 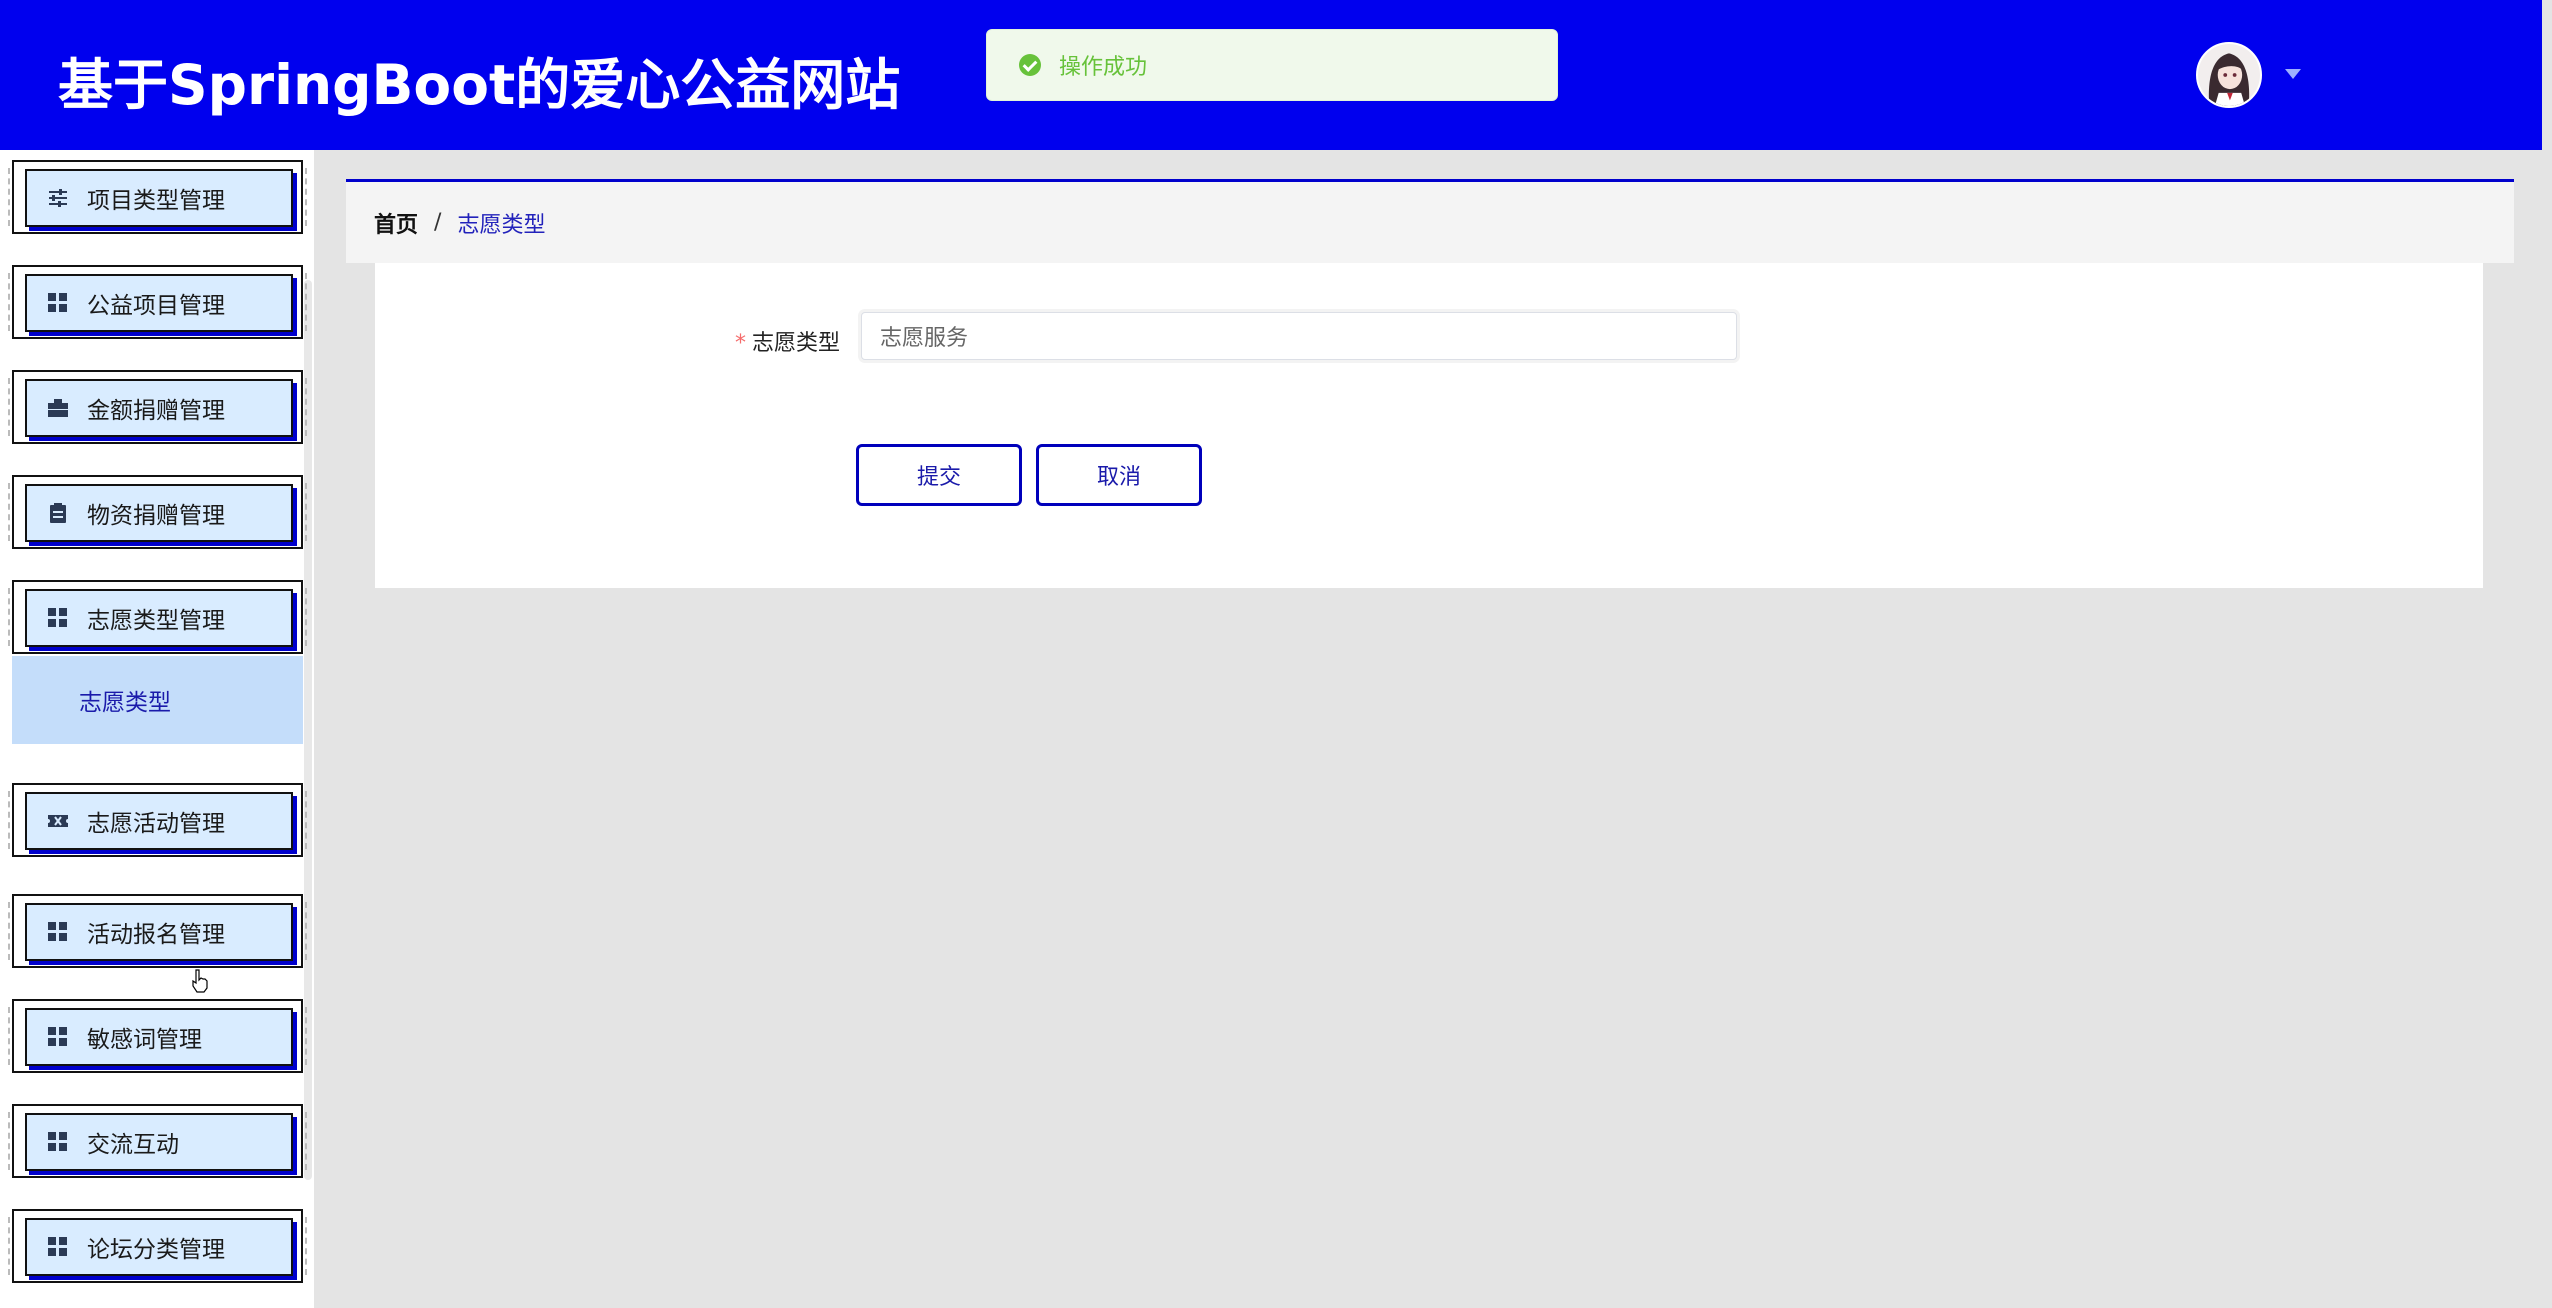 What do you see at coordinates (1272, 65) in the screenshot?
I see `success-toast: 操作成功` at bounding box center [1272, 65].